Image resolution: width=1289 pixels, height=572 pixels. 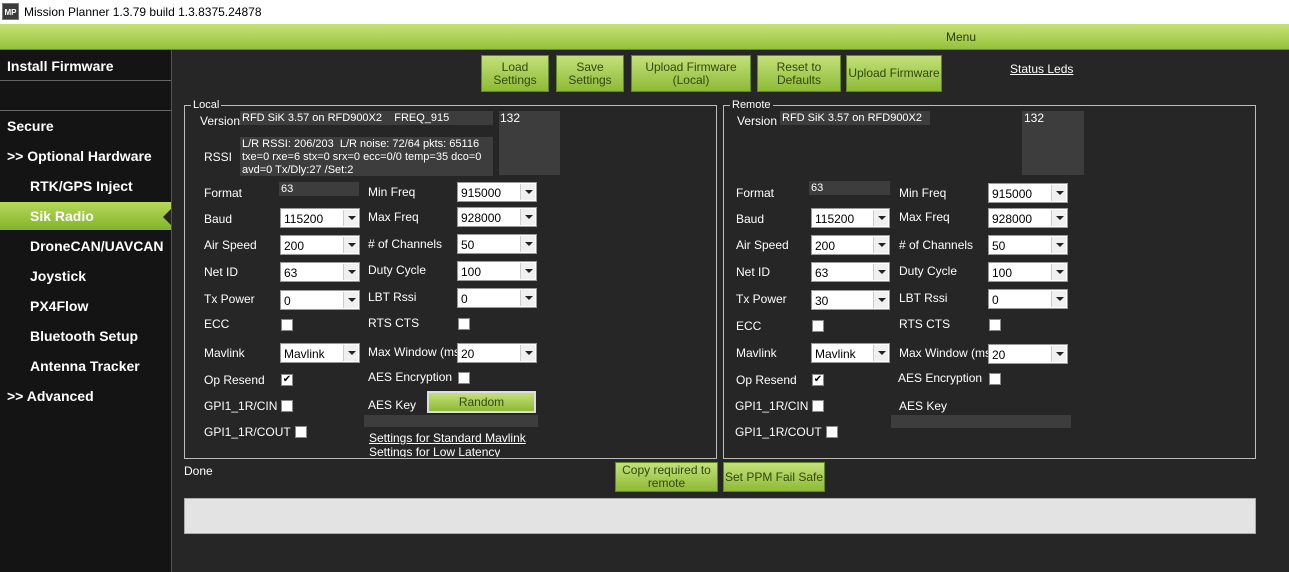 What do you see at coordinates (85, 126) in the screenshot?
I see `sidebar-item-secure: Secure` at bounding box center [85, 126].